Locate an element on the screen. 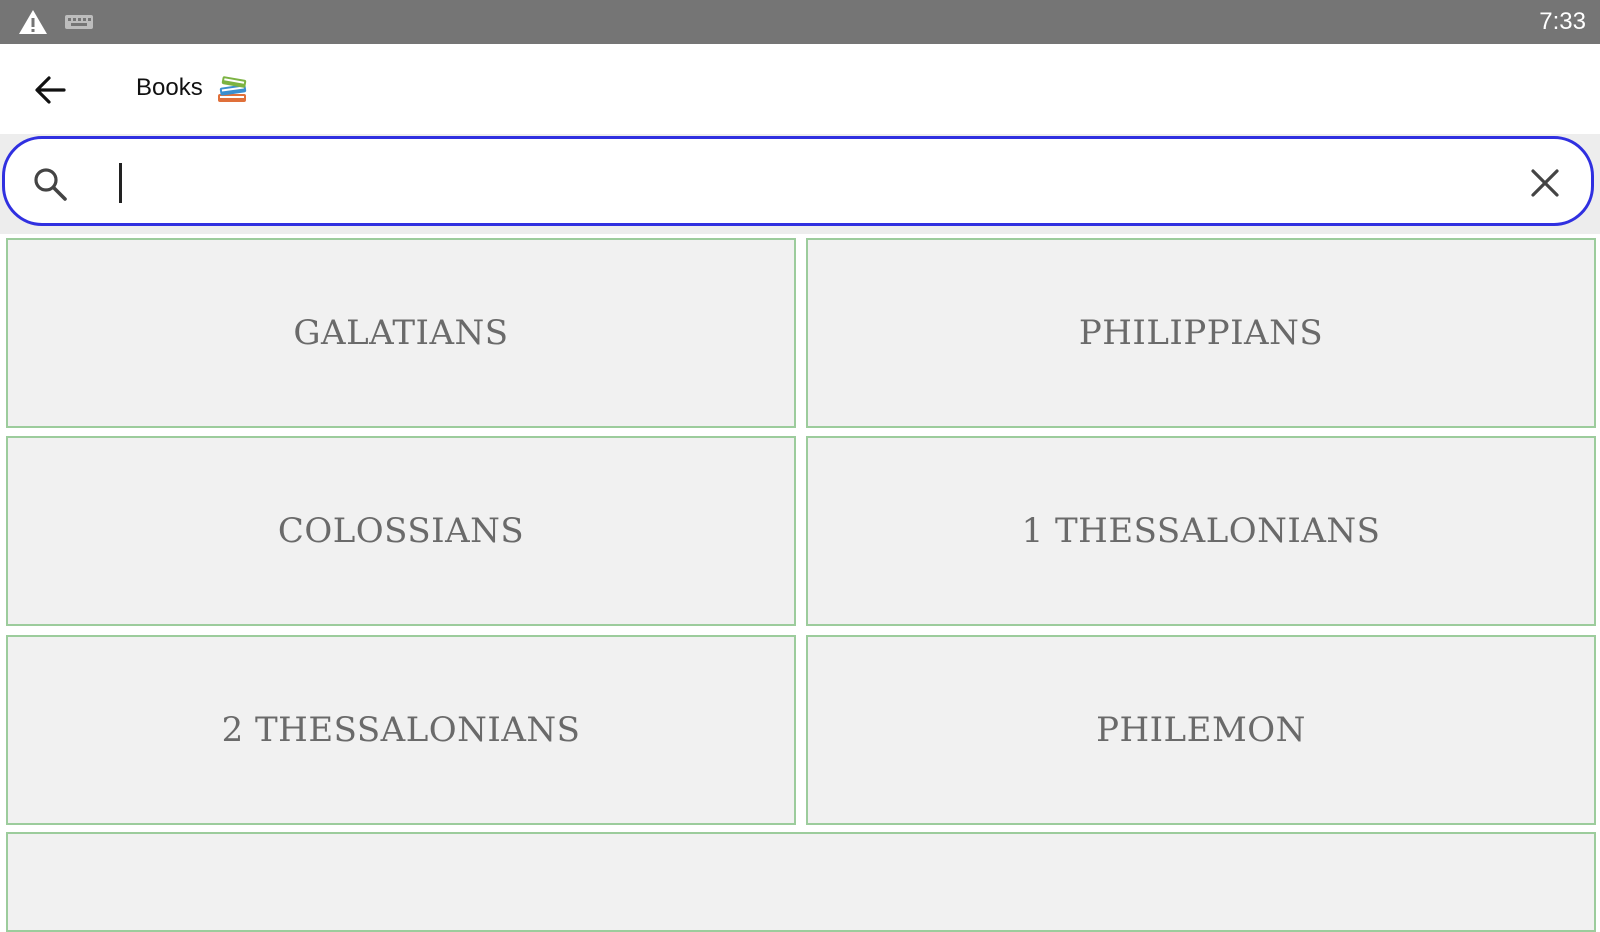  book-label: PHILIPPIANS is located at coordinates (1201, 333).